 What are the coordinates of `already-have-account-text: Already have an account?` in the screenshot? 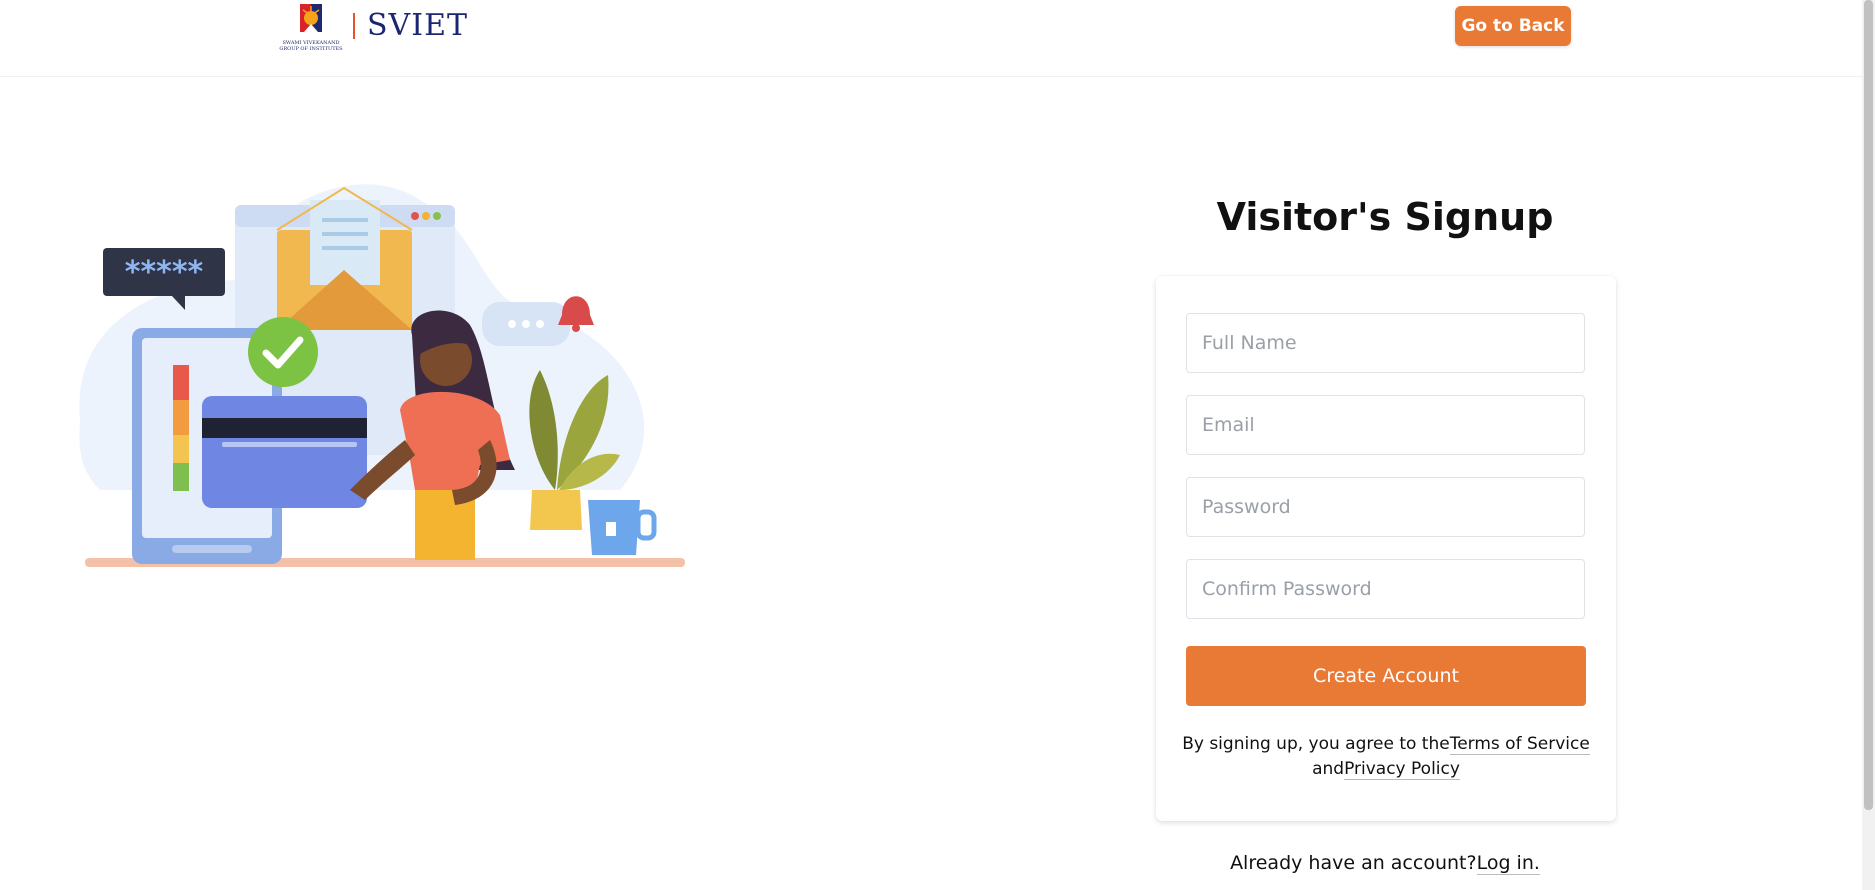 It's located at (1353, 863).